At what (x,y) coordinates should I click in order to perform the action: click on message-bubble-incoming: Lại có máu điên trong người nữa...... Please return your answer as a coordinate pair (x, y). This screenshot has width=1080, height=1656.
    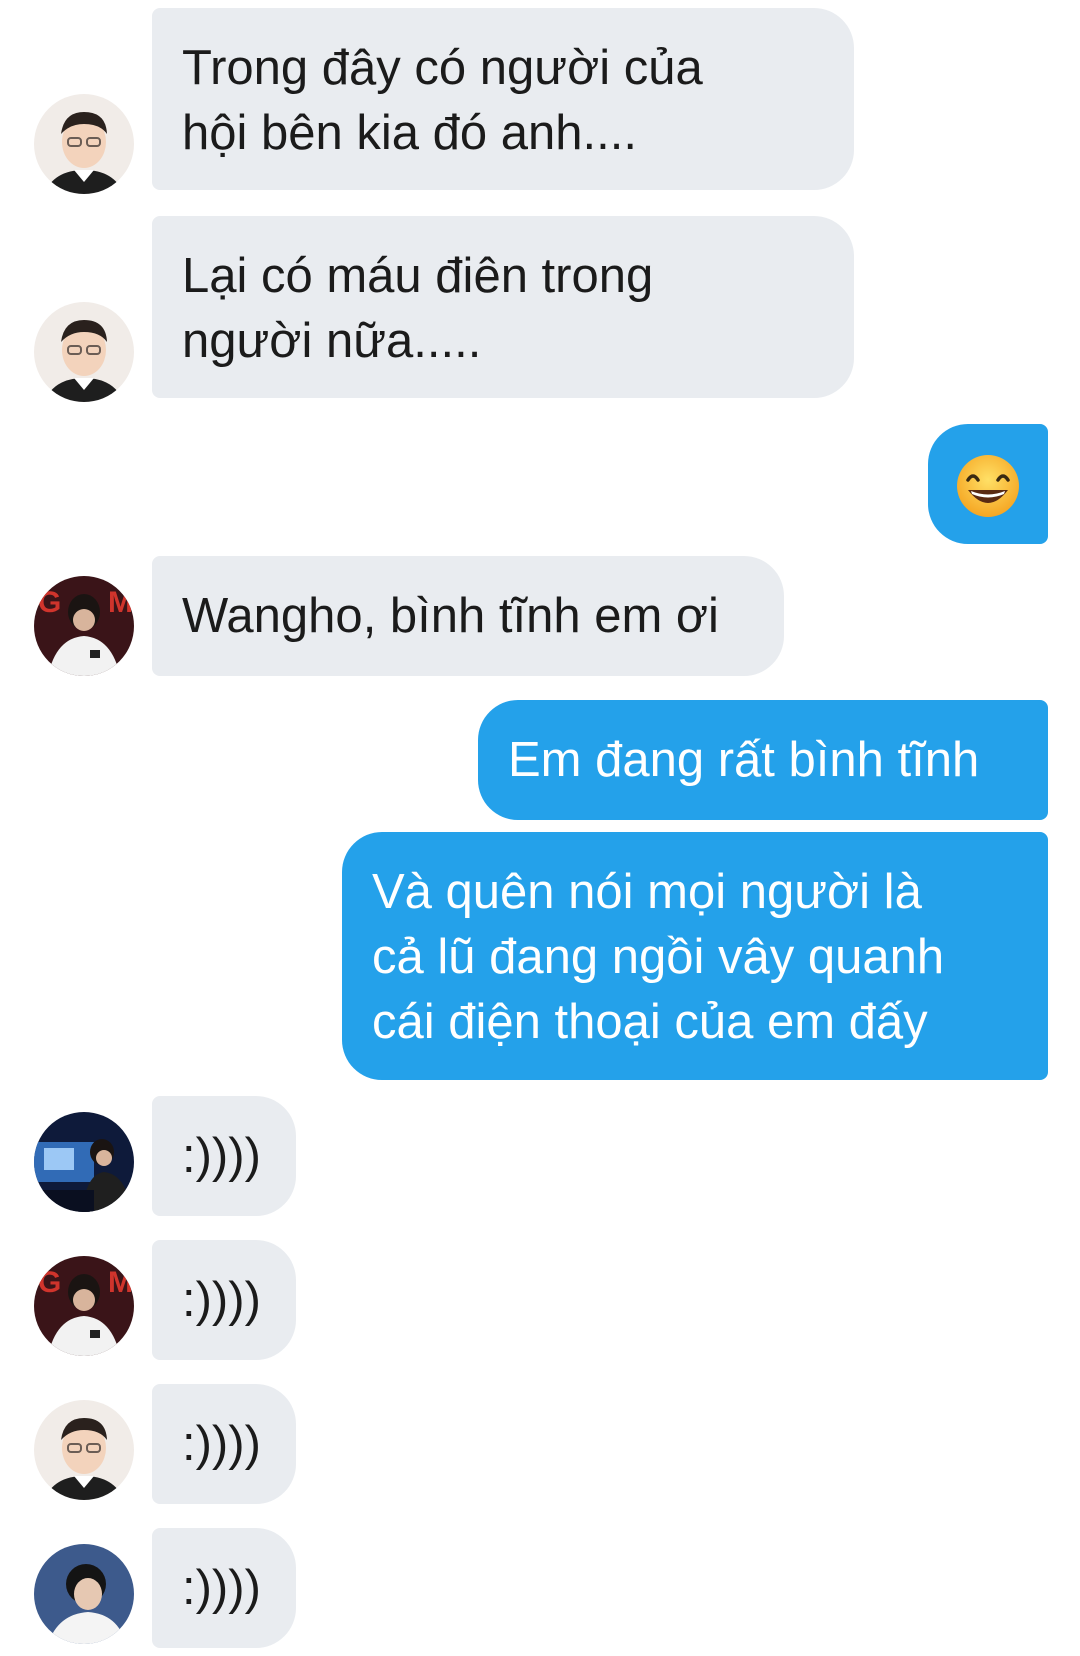
    Looking at the image, I should click on (503, 307).